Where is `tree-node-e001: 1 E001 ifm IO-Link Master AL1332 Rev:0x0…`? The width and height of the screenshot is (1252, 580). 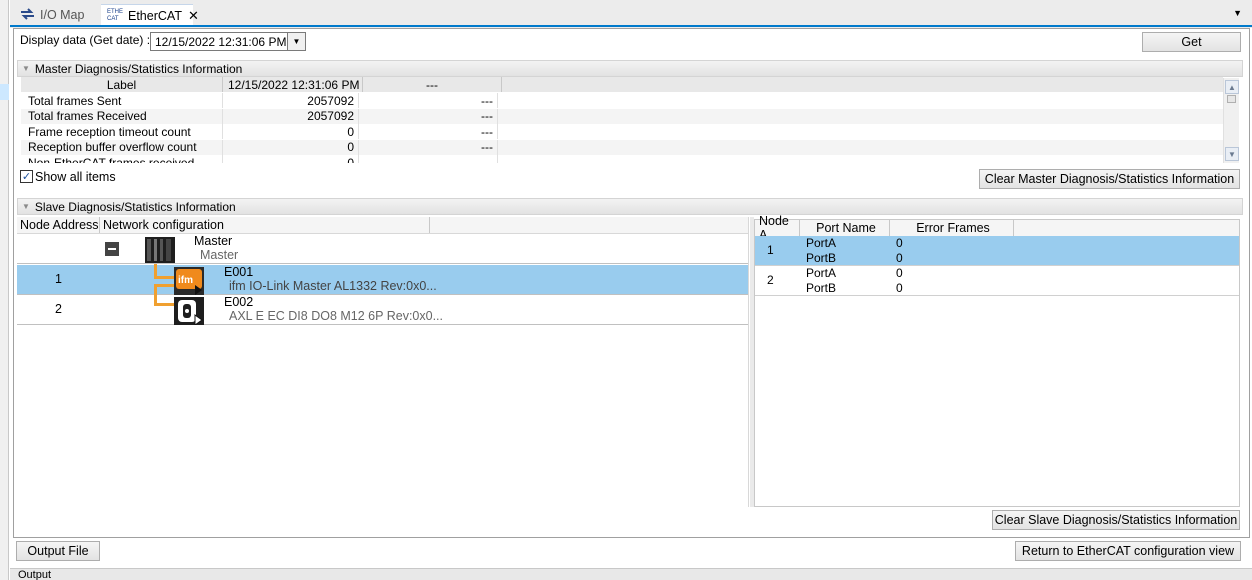
tree-node-e001: 1 E001 ifm IO-Link Master AL1332 Rev:0x0… is located at coordinates (382, 280).